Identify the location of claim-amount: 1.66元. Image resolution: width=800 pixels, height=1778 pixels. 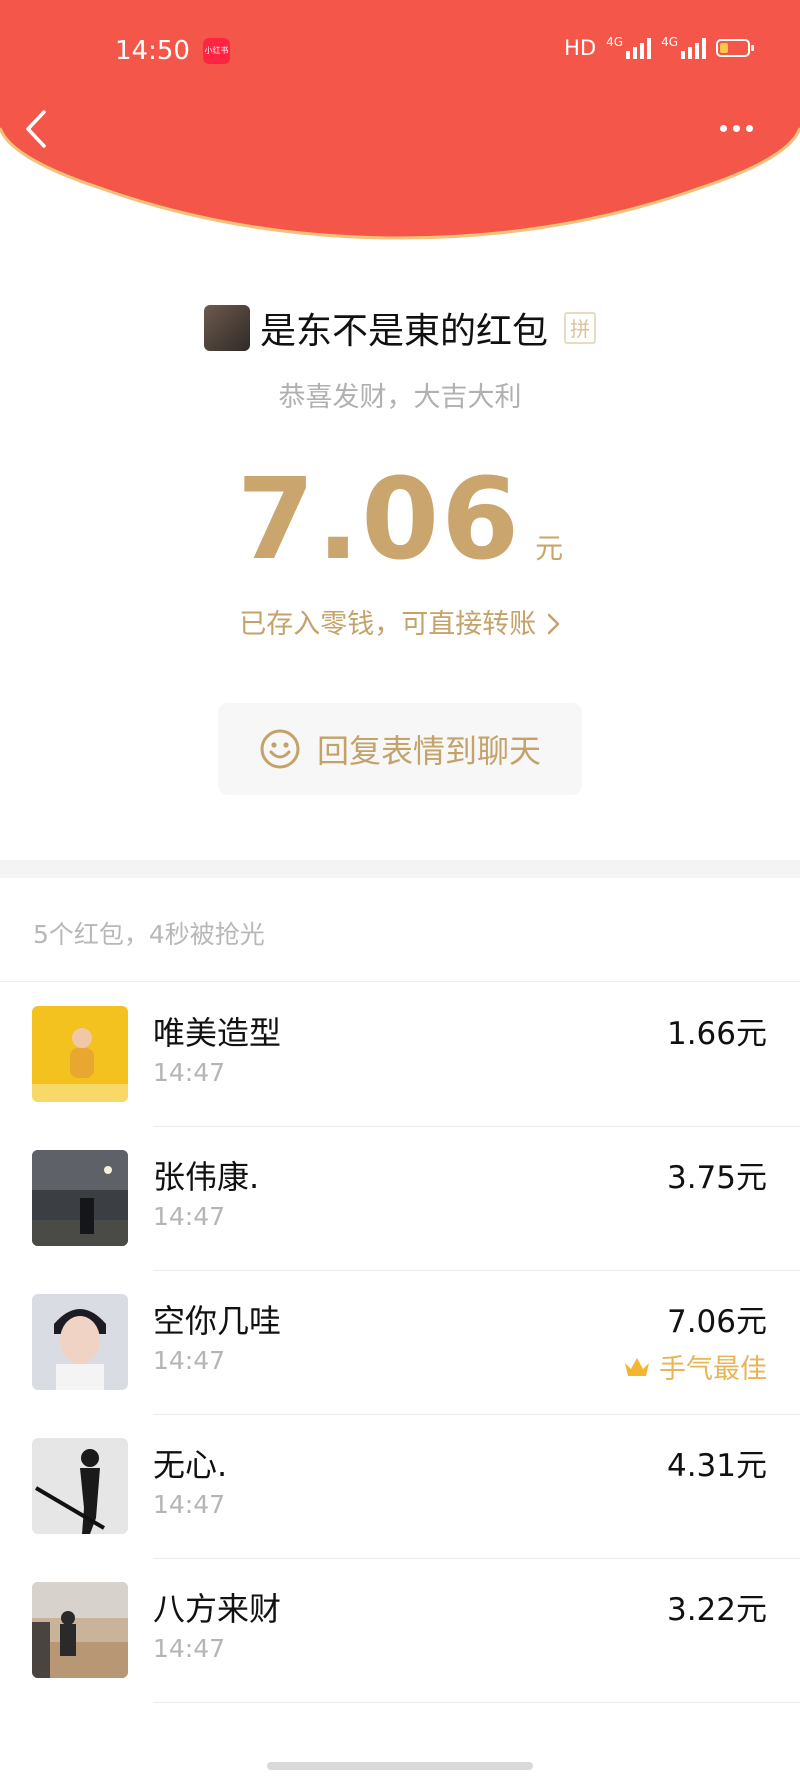
(716, 1034).